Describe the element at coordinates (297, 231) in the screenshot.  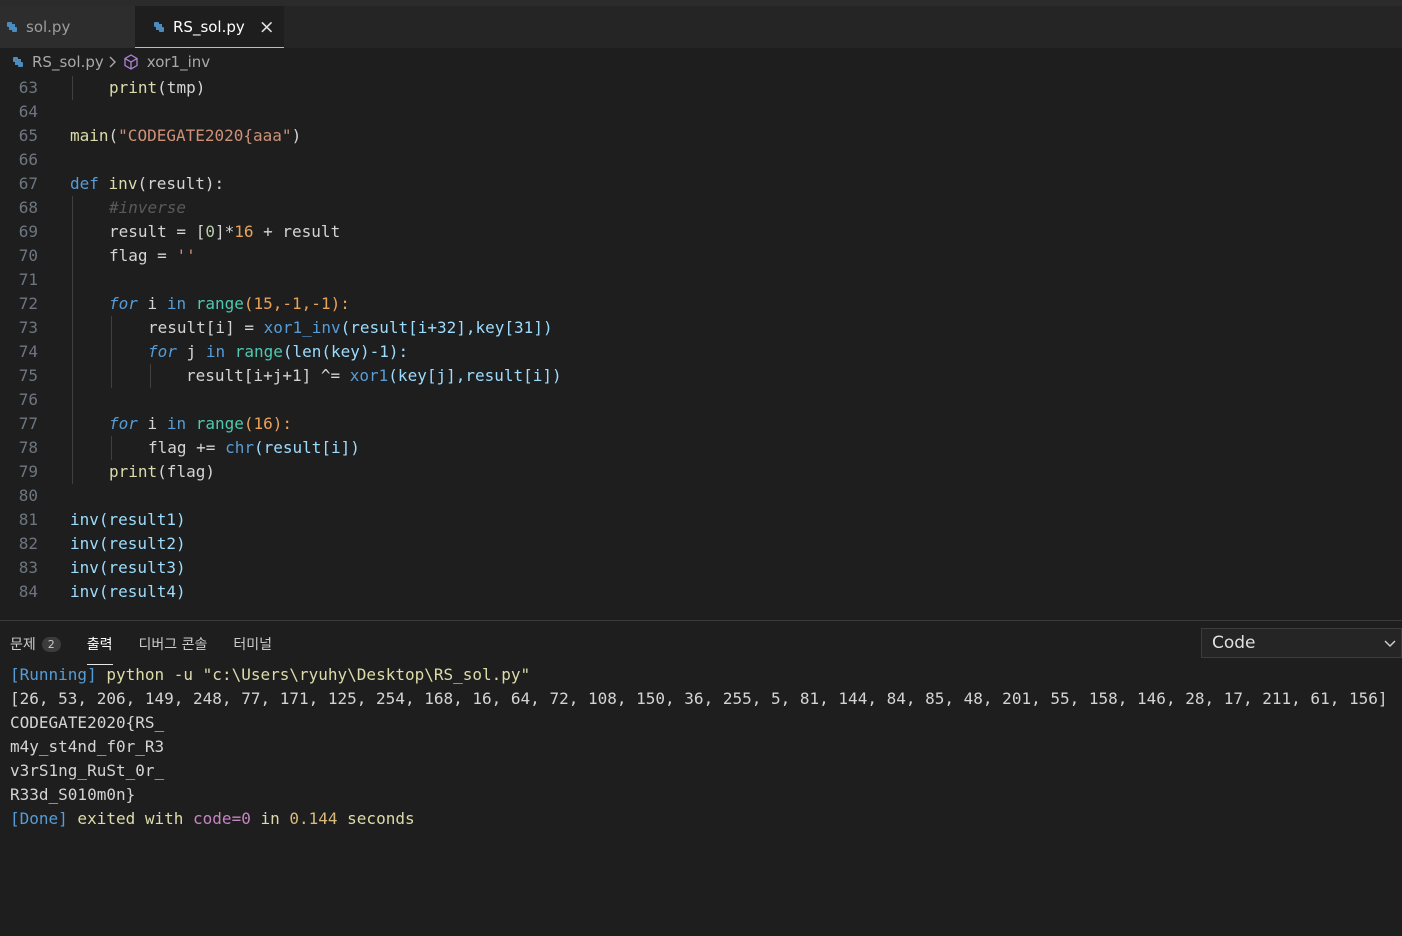
I see `code-token: + result` at that location.